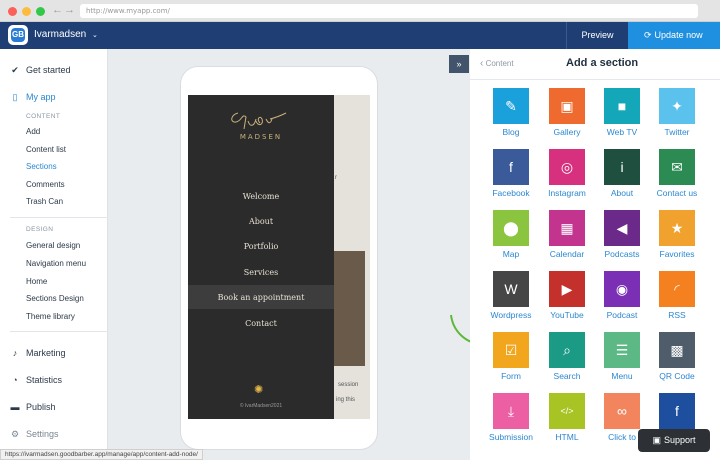  Describe the element at coordinates (622, 167) in the screenshot. I see `info-icon: i` at that location.